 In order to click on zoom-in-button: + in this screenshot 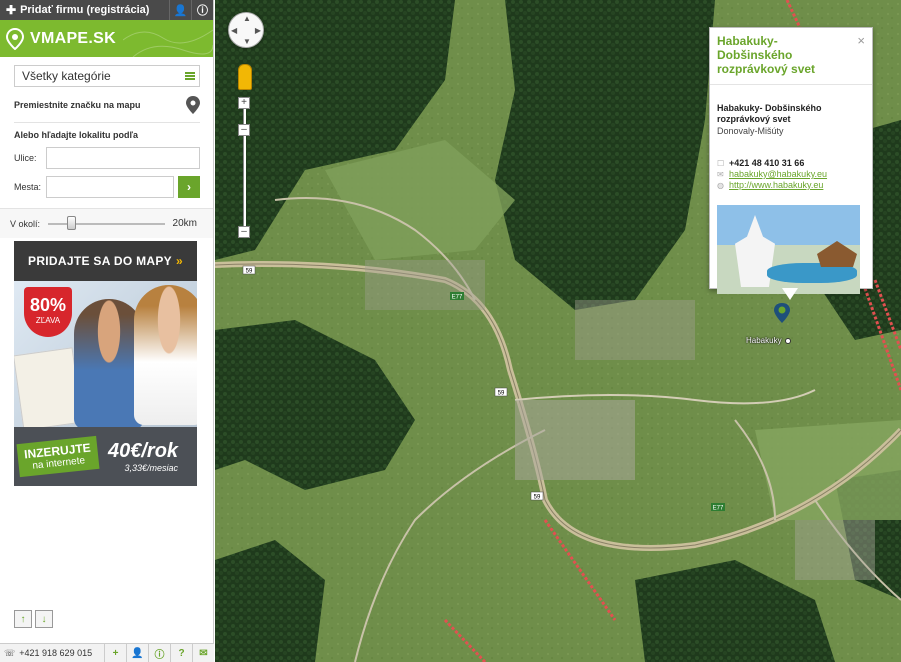, I will do `click(244, 103)`.